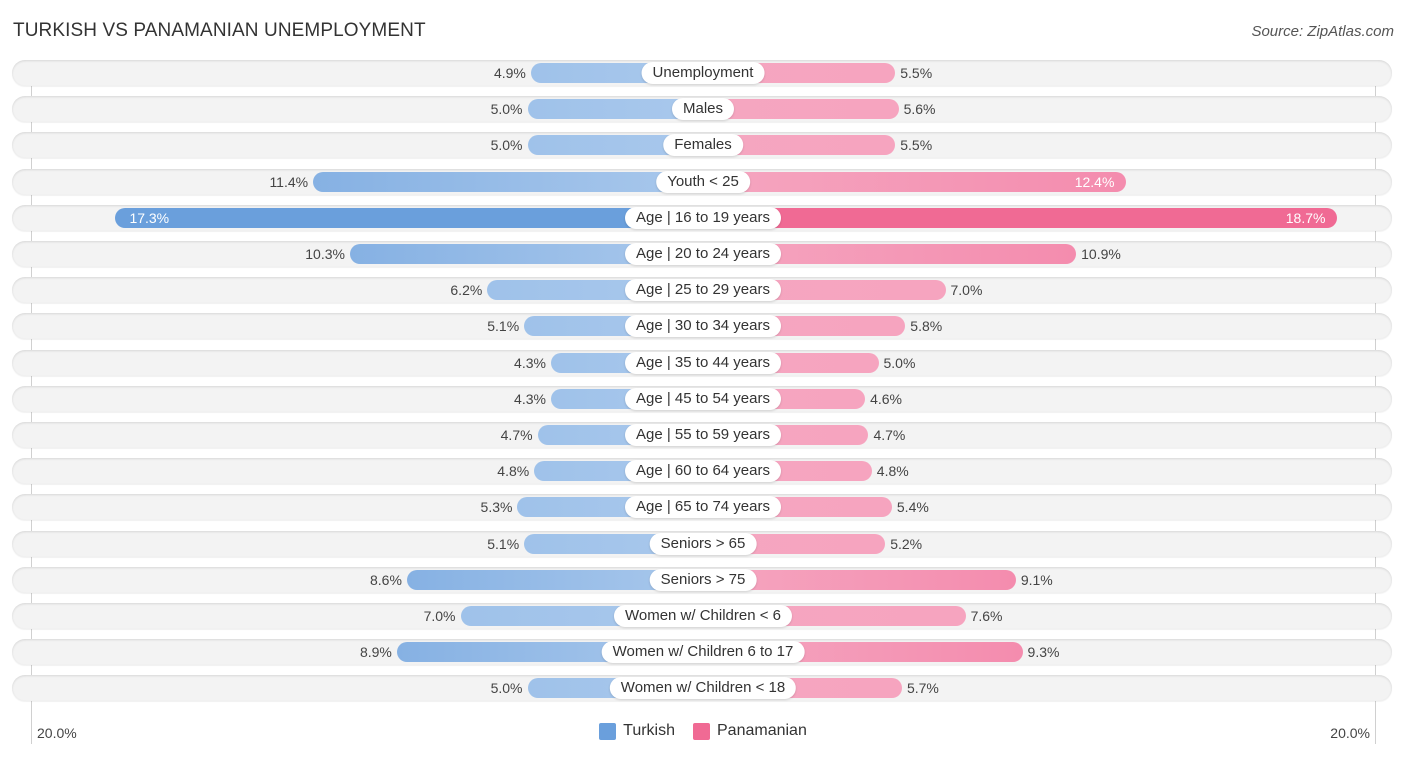 Image resolution: width=1406 pixels, height=757 pixels. What do you see at coordinates (1305, 217) in the screenshot?
I see `value-label-panamanian: 18.7%` at bounding box center [1305, 217].